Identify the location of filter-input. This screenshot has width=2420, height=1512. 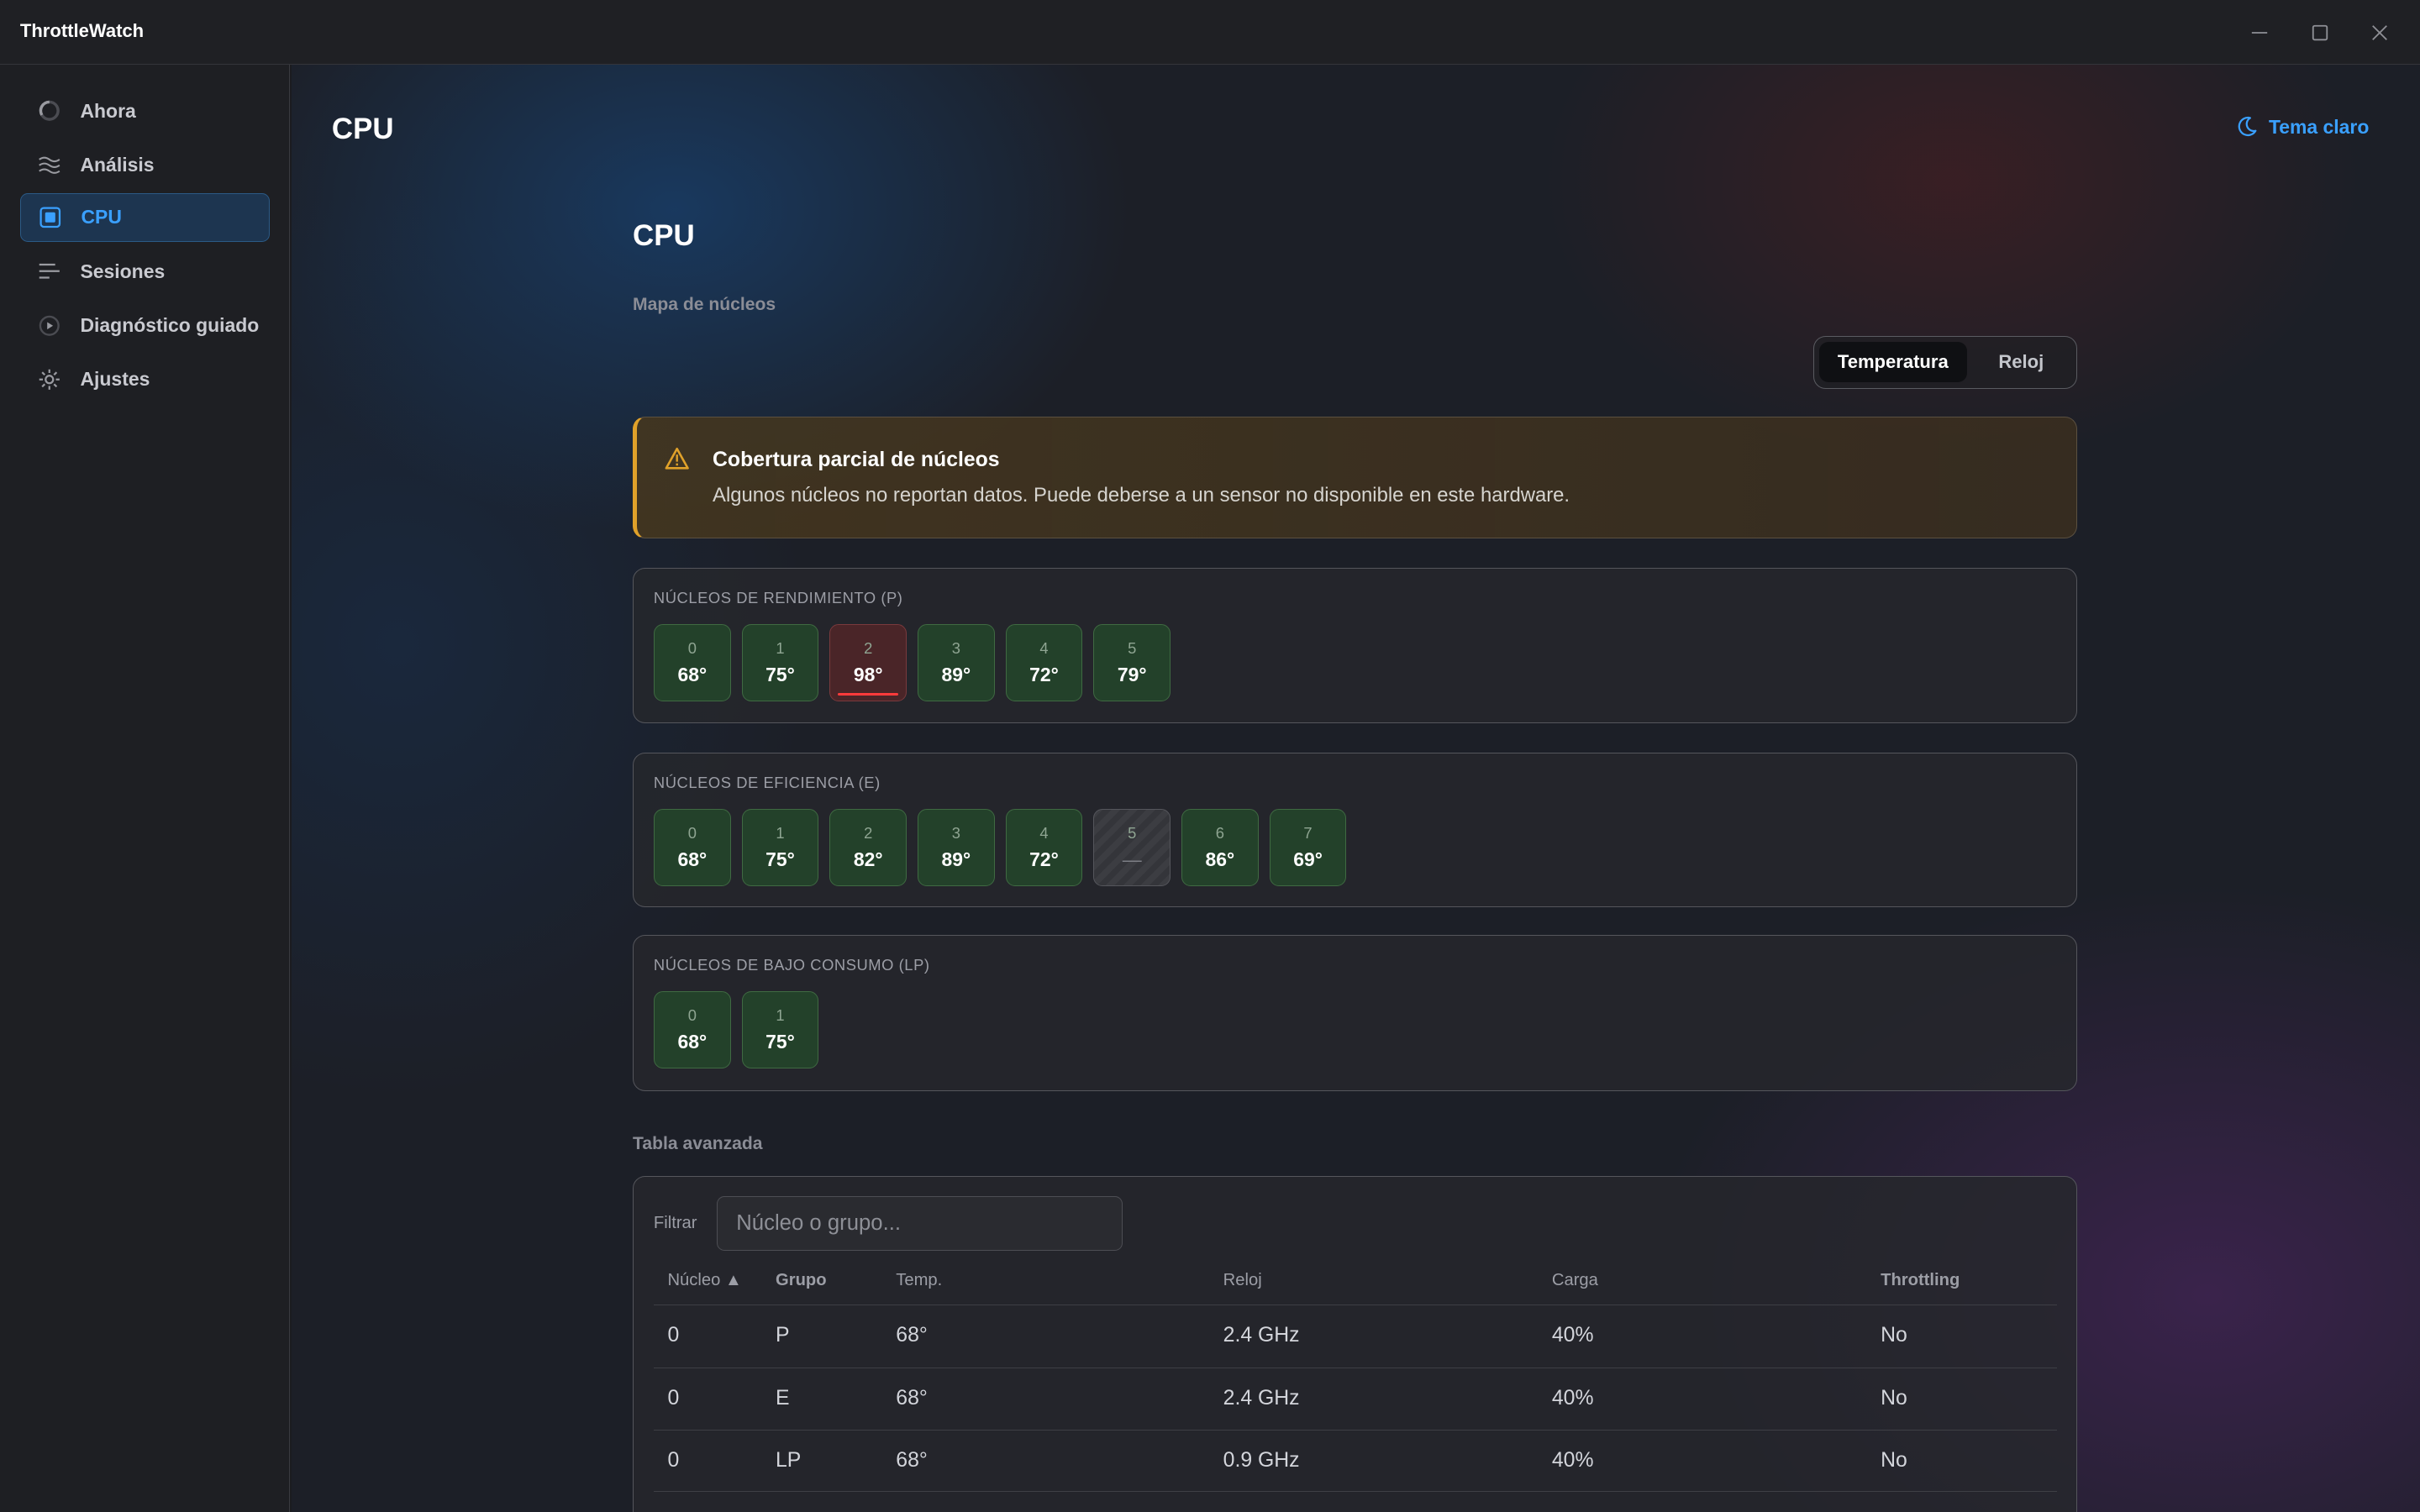
(920, 1223).